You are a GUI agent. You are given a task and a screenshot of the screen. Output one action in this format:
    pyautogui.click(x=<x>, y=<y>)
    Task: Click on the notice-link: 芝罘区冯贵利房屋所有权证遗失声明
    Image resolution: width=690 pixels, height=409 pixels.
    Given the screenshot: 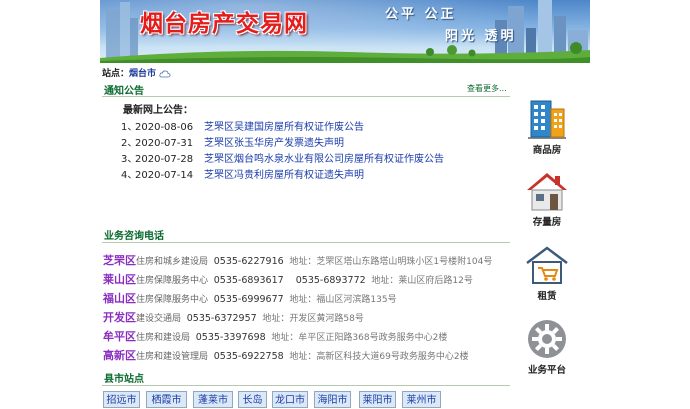 What is the action you would take?
    pyautogui.click(x=284, y=175)
    